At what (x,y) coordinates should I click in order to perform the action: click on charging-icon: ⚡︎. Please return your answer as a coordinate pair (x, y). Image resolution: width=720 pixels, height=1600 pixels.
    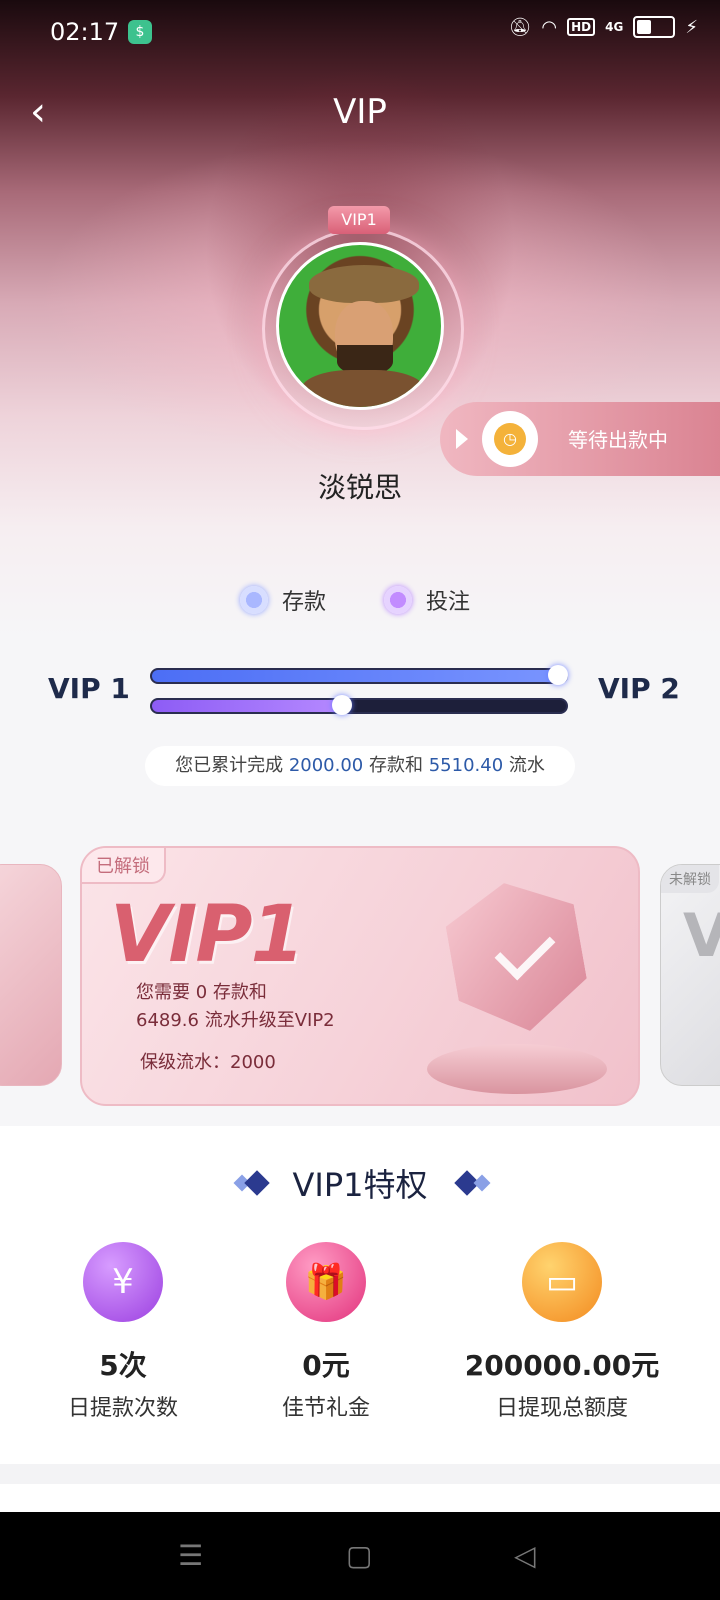
    Looking at the image, I should click on (691, 27).